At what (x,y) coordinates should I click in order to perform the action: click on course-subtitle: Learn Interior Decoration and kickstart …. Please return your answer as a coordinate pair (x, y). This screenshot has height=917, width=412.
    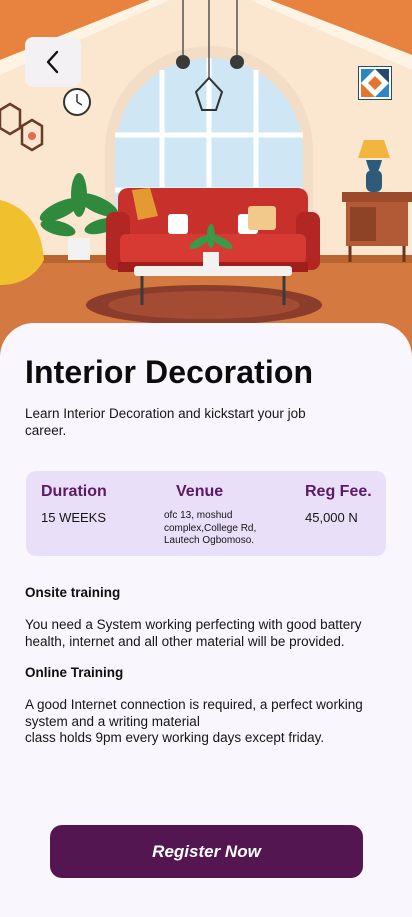
    Looking at the image, I should click on (165, 422).